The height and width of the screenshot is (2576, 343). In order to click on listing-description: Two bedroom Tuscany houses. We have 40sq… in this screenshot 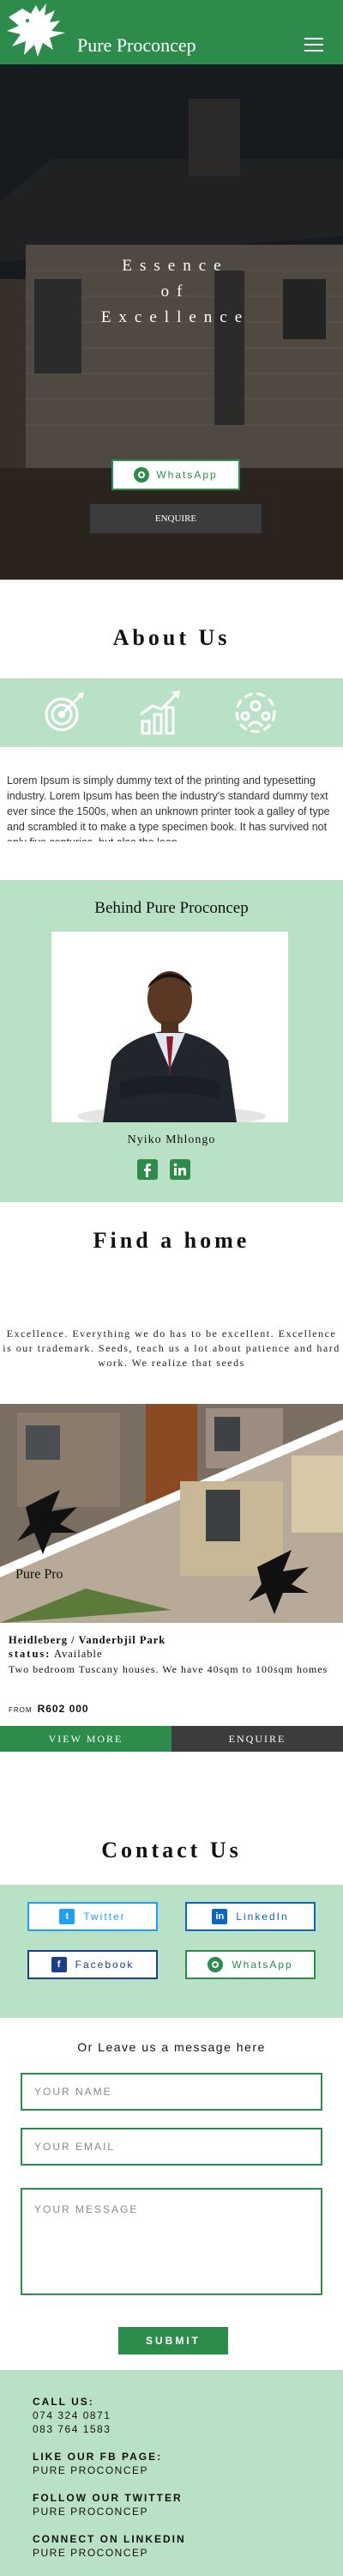, I will do `click(168, 1669)`.